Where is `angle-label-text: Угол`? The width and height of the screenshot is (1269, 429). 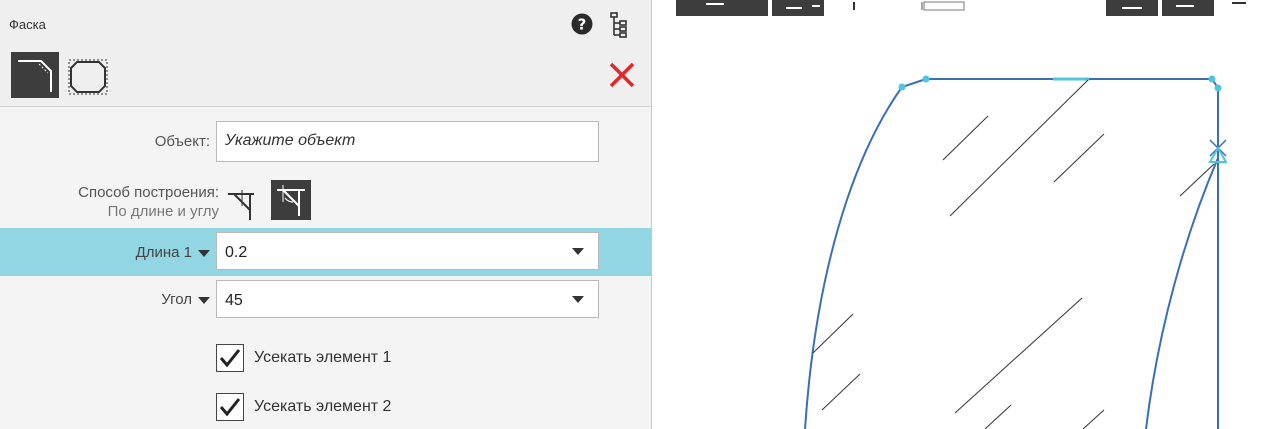
angle-label-text: Угол is located at coordinates (176, 299).